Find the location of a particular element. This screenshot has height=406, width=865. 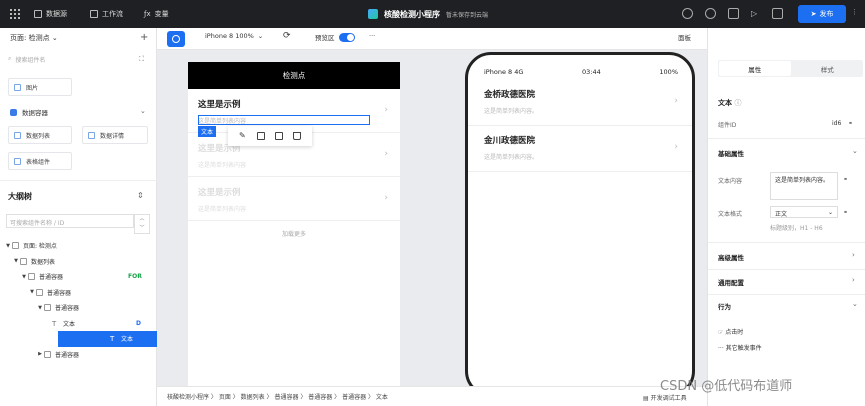

carrier: iPhone 8 4G is located at coordinates (504, 71).